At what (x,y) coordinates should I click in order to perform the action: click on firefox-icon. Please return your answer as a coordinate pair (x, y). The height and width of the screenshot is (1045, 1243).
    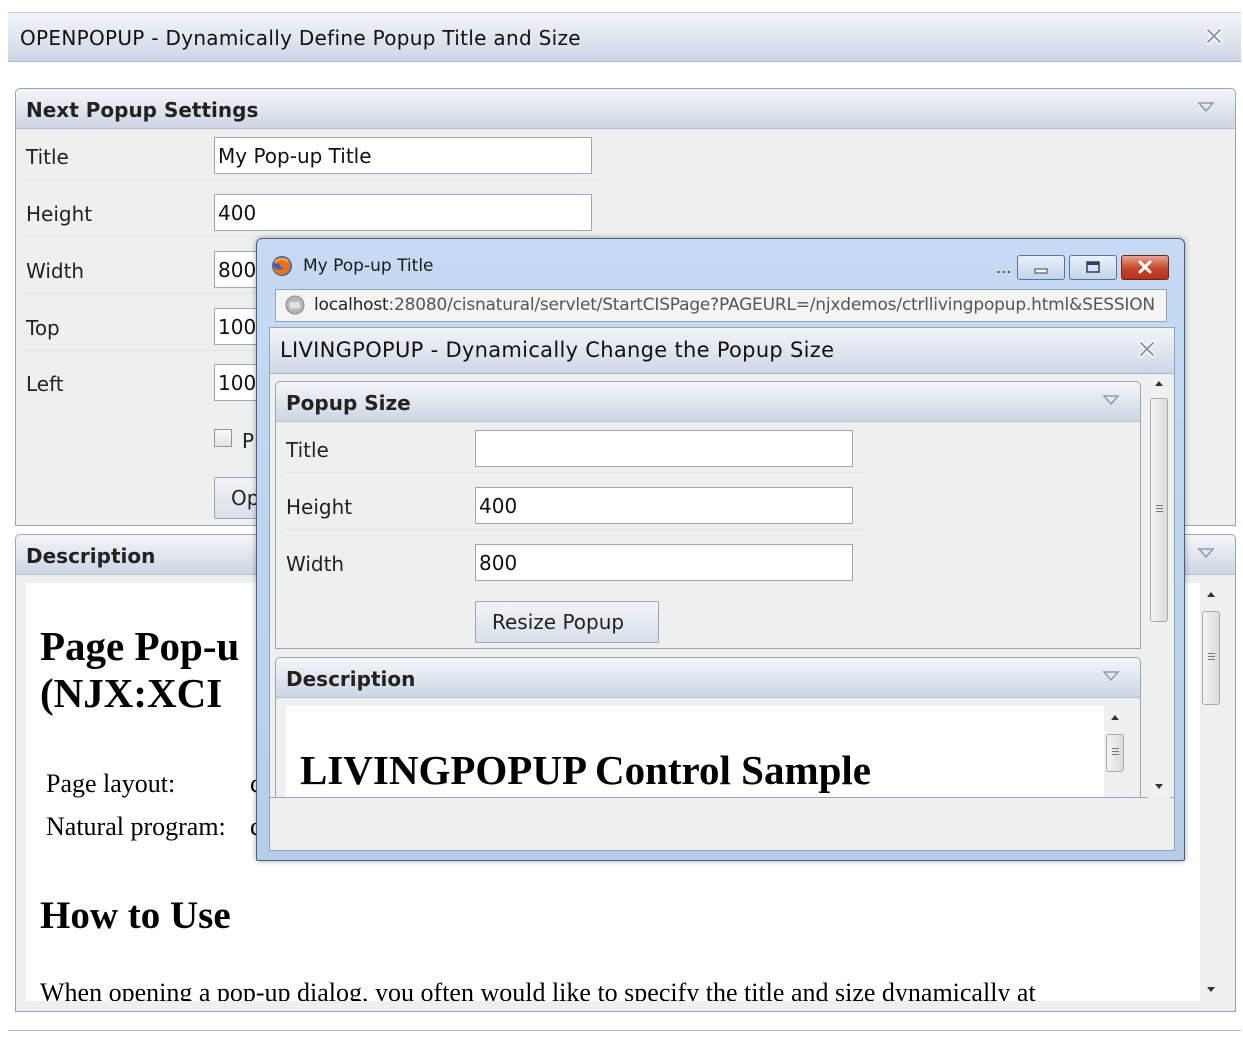
    Looking at the image, I should click on (282, 266).